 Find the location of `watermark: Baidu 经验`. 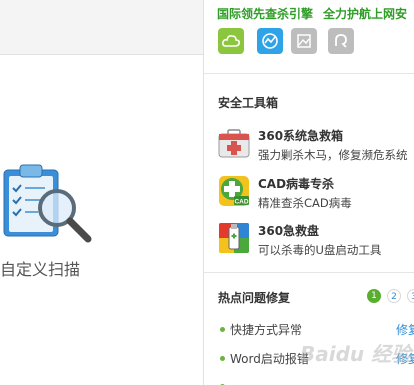

watermark: Baidu 经验 is located at coordinates (356, 354).